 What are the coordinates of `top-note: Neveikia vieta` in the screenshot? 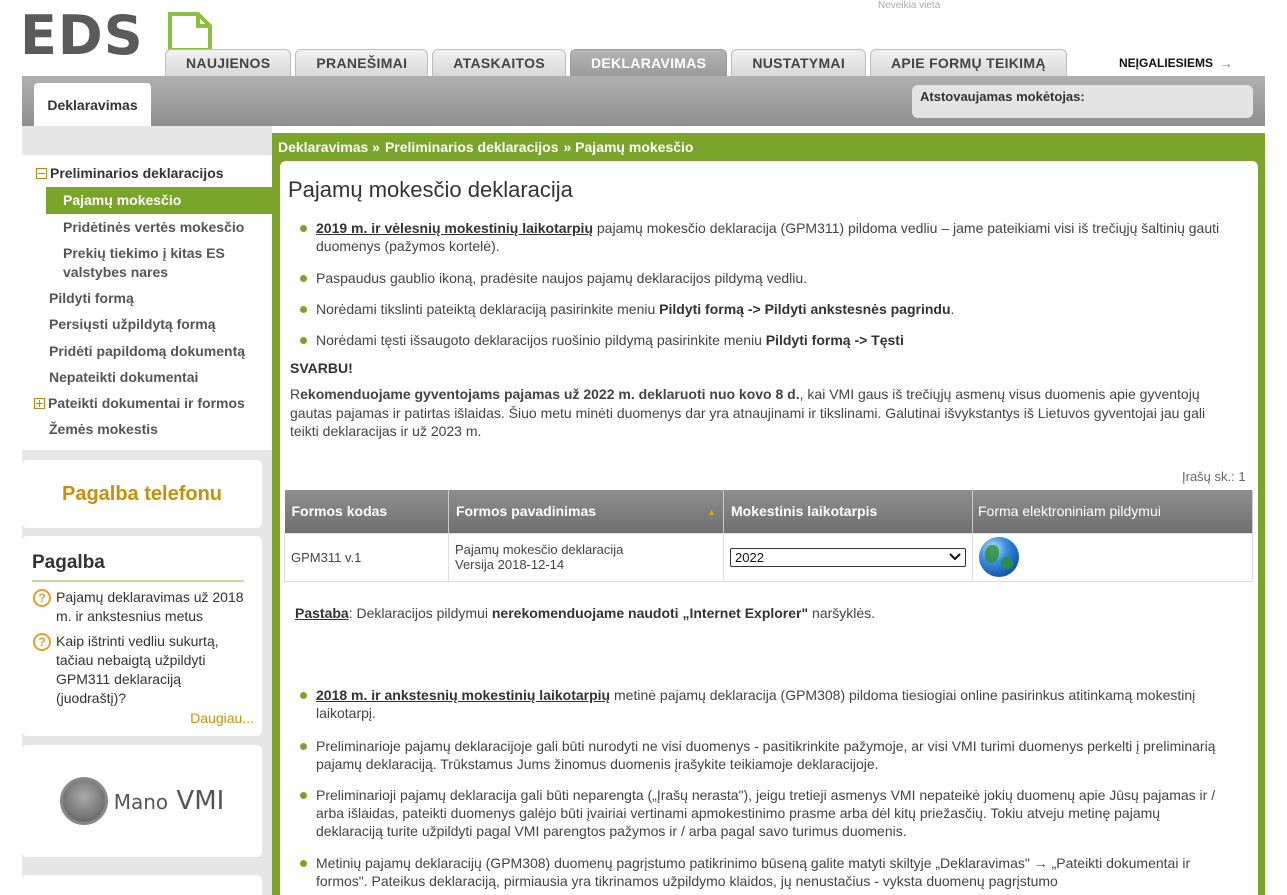 It's located at (909, 5).